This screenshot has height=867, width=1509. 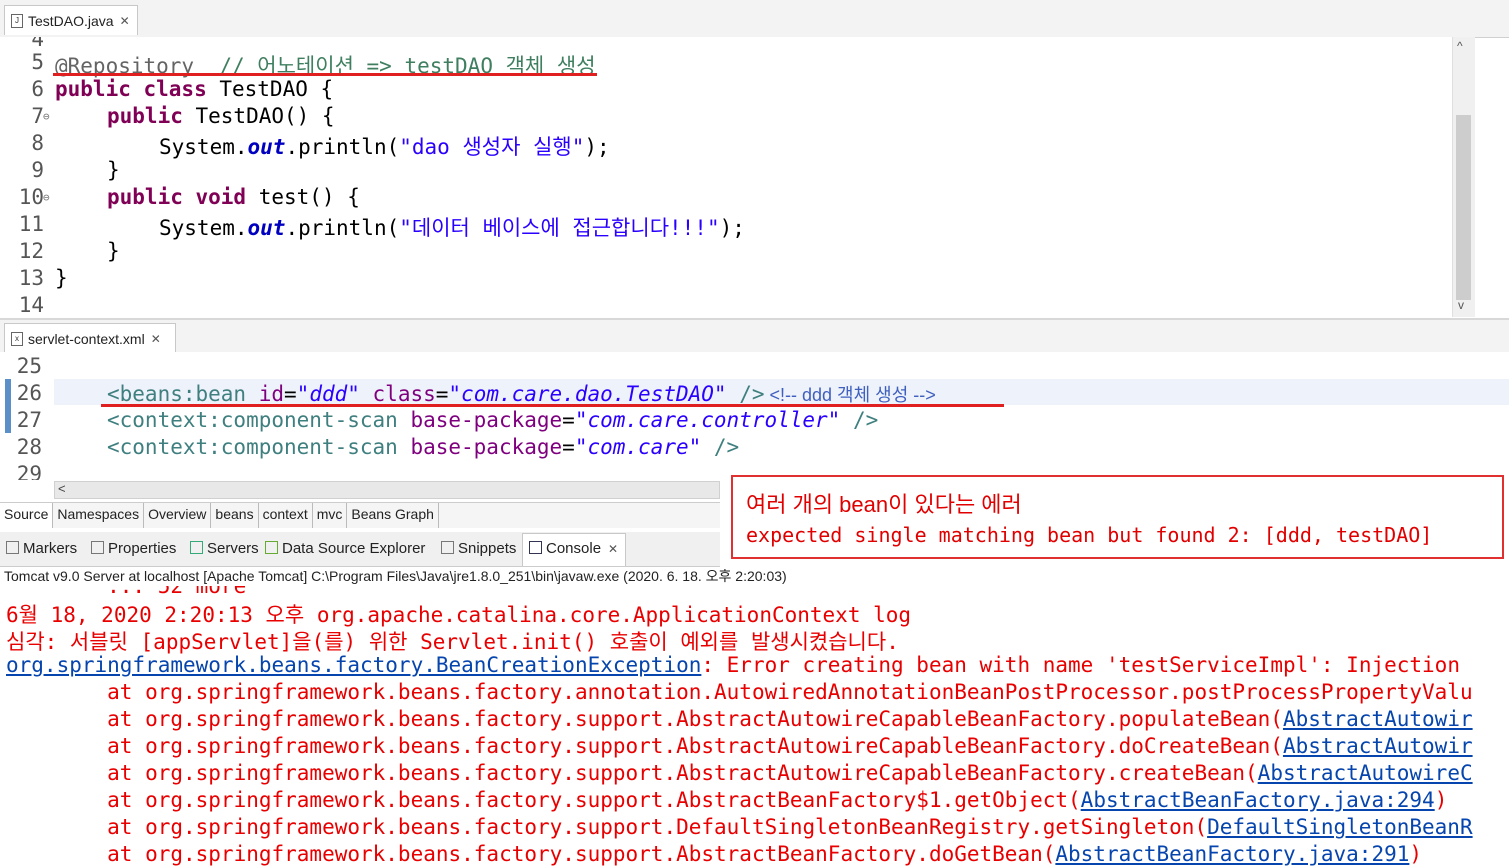 I want to click on attr-value-token: "com.care.controller", so click(x=707, y=420).